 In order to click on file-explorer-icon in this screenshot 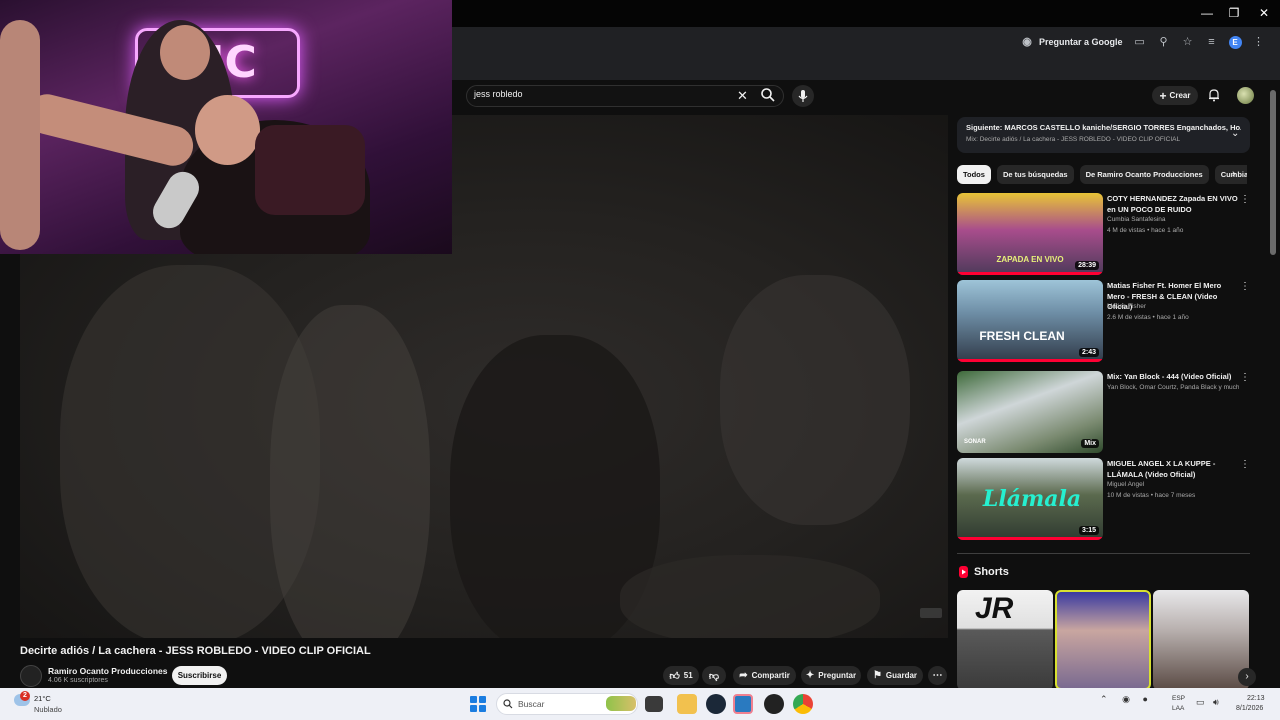, I will do `click(687, 704)`.